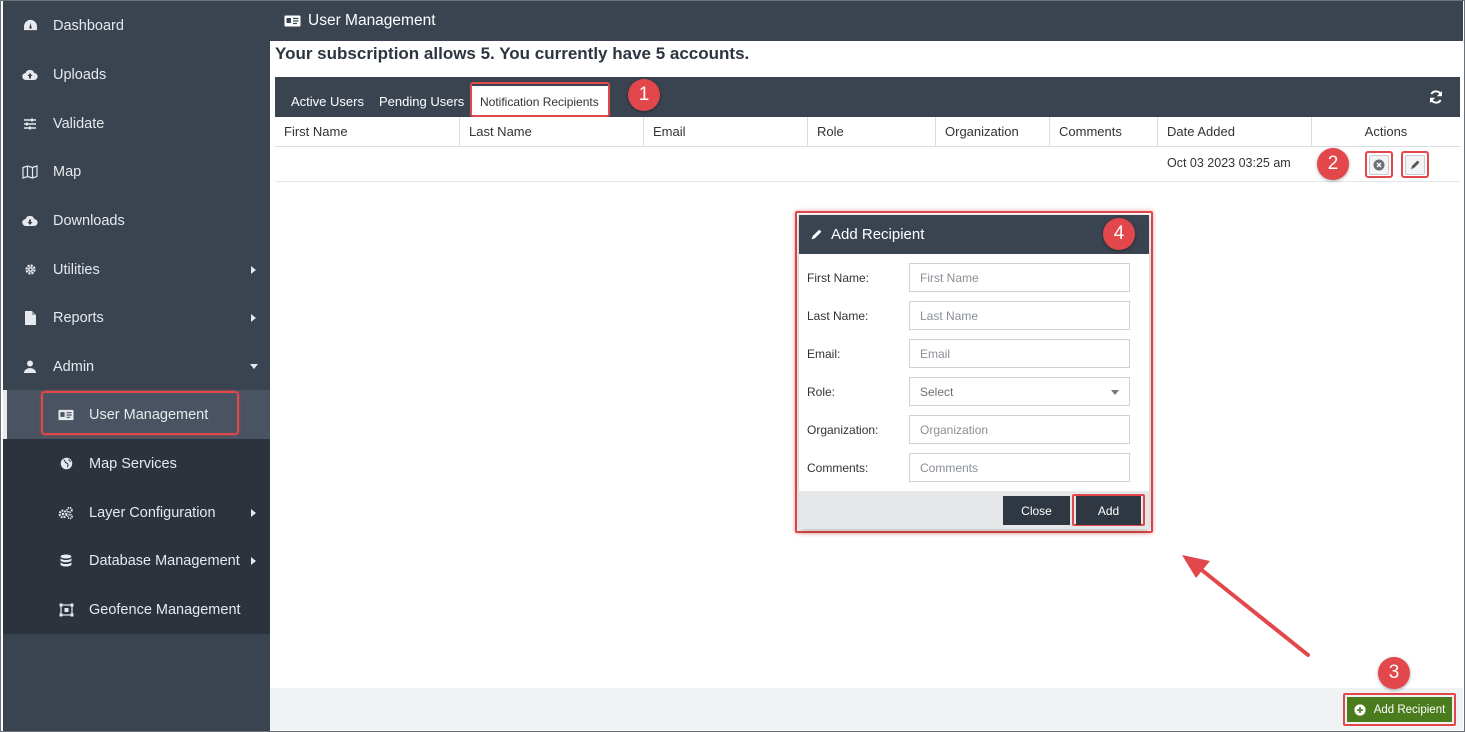  What do you see at coordinates (136, 25) in the screenshot?
I see `sidebar-item-dashboard: Dashboard` at bounding box center [136, 25].